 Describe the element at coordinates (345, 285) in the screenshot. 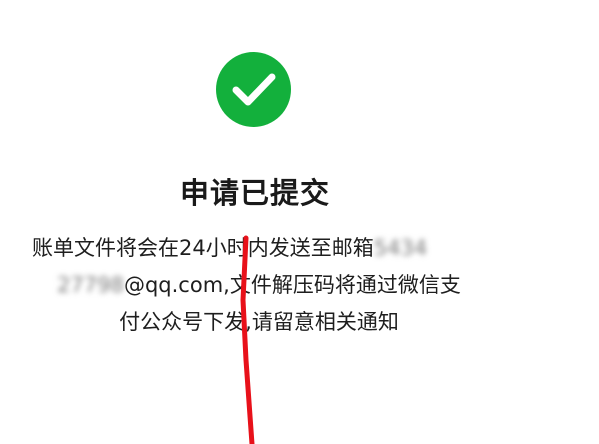

I see `notice-text-2: 文件解压码将通过微信支` at that location.